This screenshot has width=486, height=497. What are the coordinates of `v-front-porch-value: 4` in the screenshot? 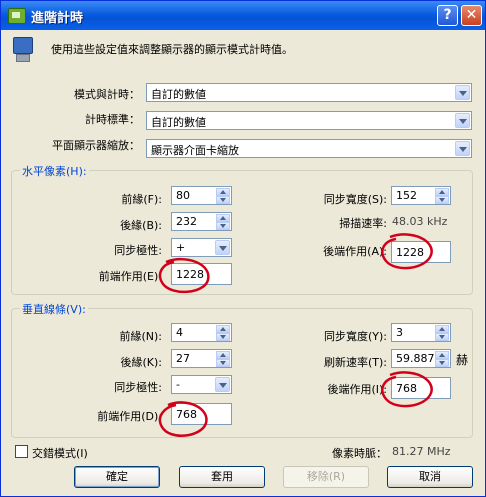 It's located at (179, 332).